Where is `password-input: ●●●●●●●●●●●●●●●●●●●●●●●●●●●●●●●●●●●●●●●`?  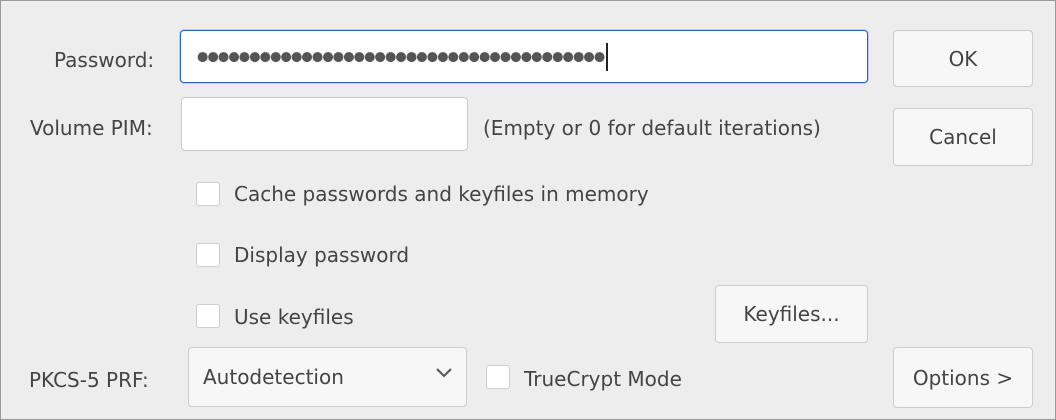
password-input: ●●●●●●●●●●●●●●●●●●●●●●●●●●●●●●●●●●●●●●● is located at coordinates (524, 56).